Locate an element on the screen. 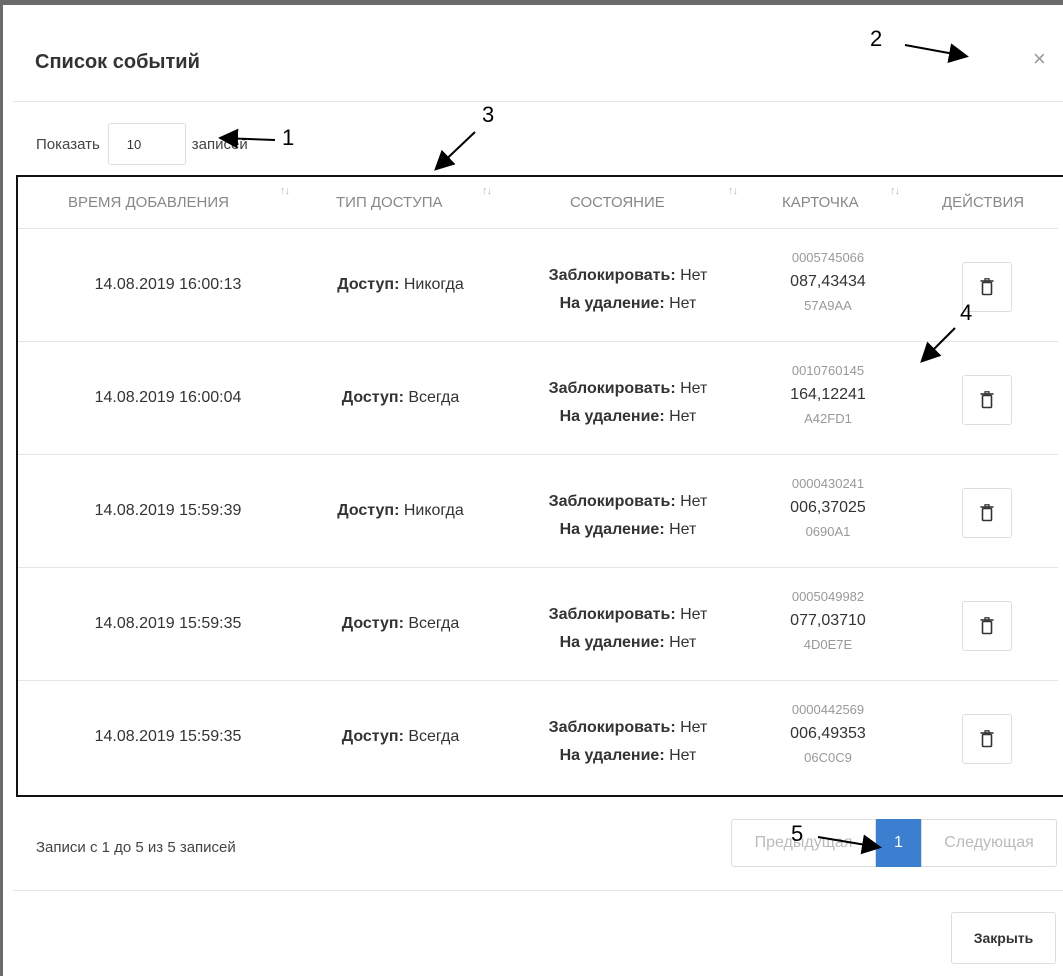 The image size is (1063, 976). callout-2: 2 is located at coordinates (876, 38).